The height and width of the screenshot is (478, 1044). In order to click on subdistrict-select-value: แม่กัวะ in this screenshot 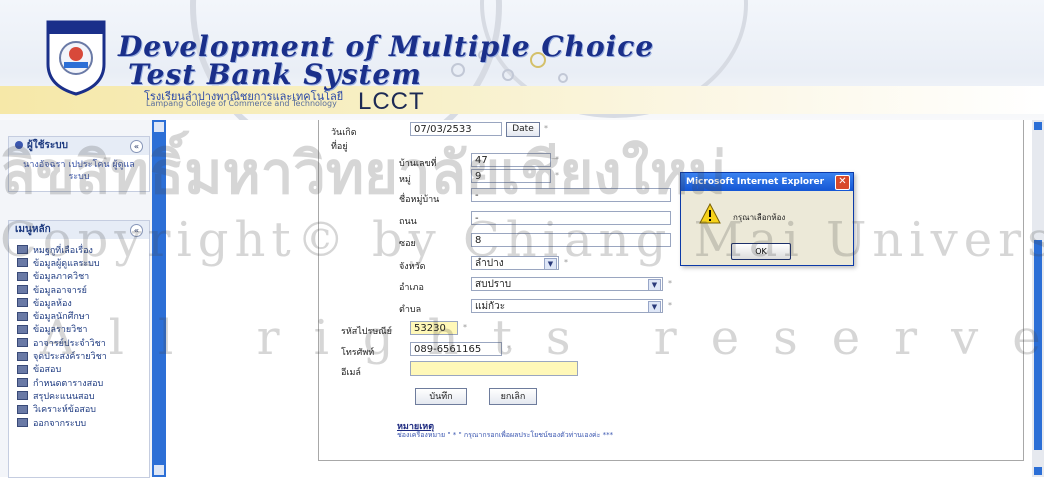, I will do `click(490, 306)`.